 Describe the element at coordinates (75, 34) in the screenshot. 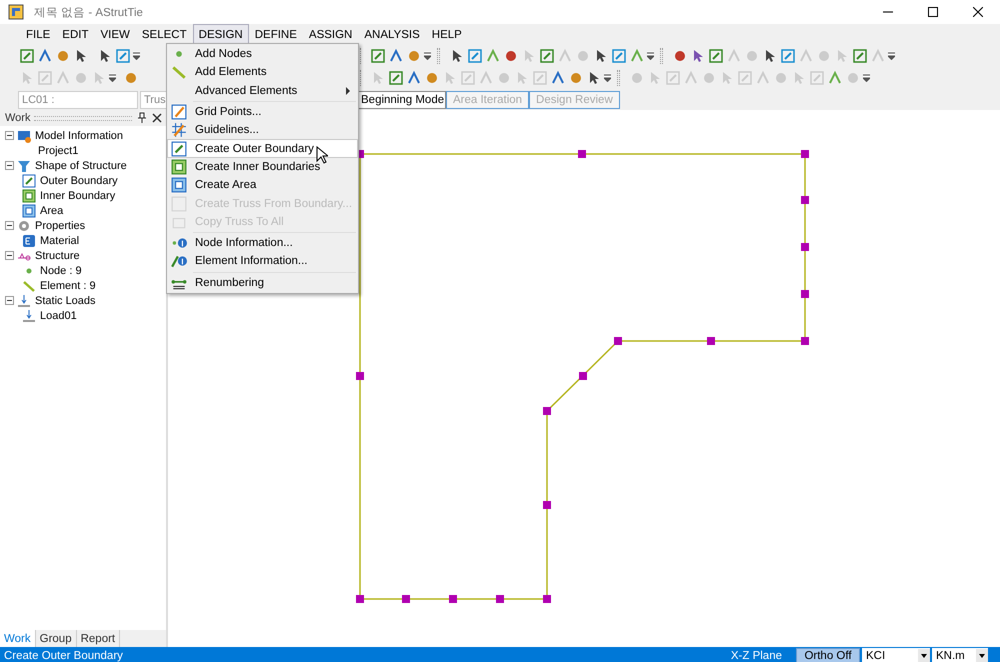

I see `menu-item: EDIT` at that location.